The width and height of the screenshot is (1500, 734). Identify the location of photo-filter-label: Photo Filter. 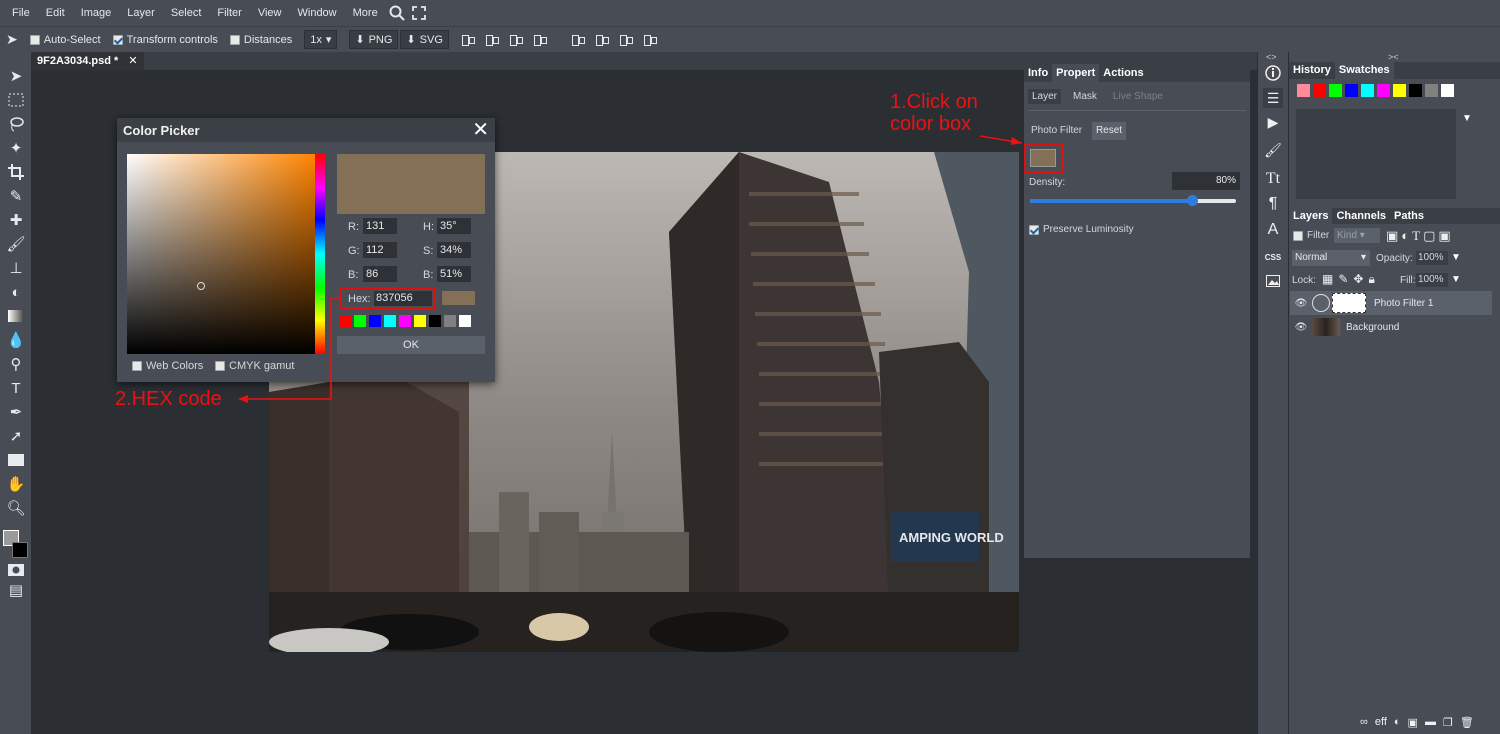
(1057, 130).